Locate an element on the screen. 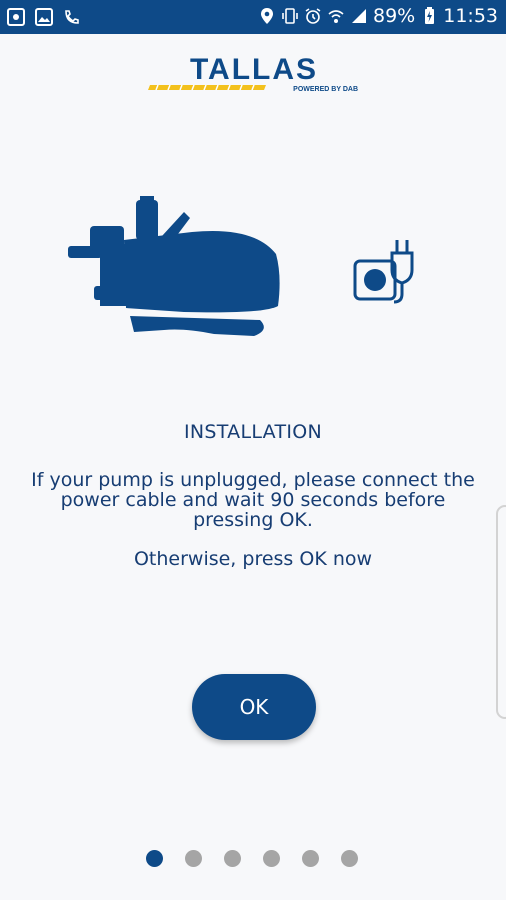  ok-button: OK is located at coordinates (254, 707).